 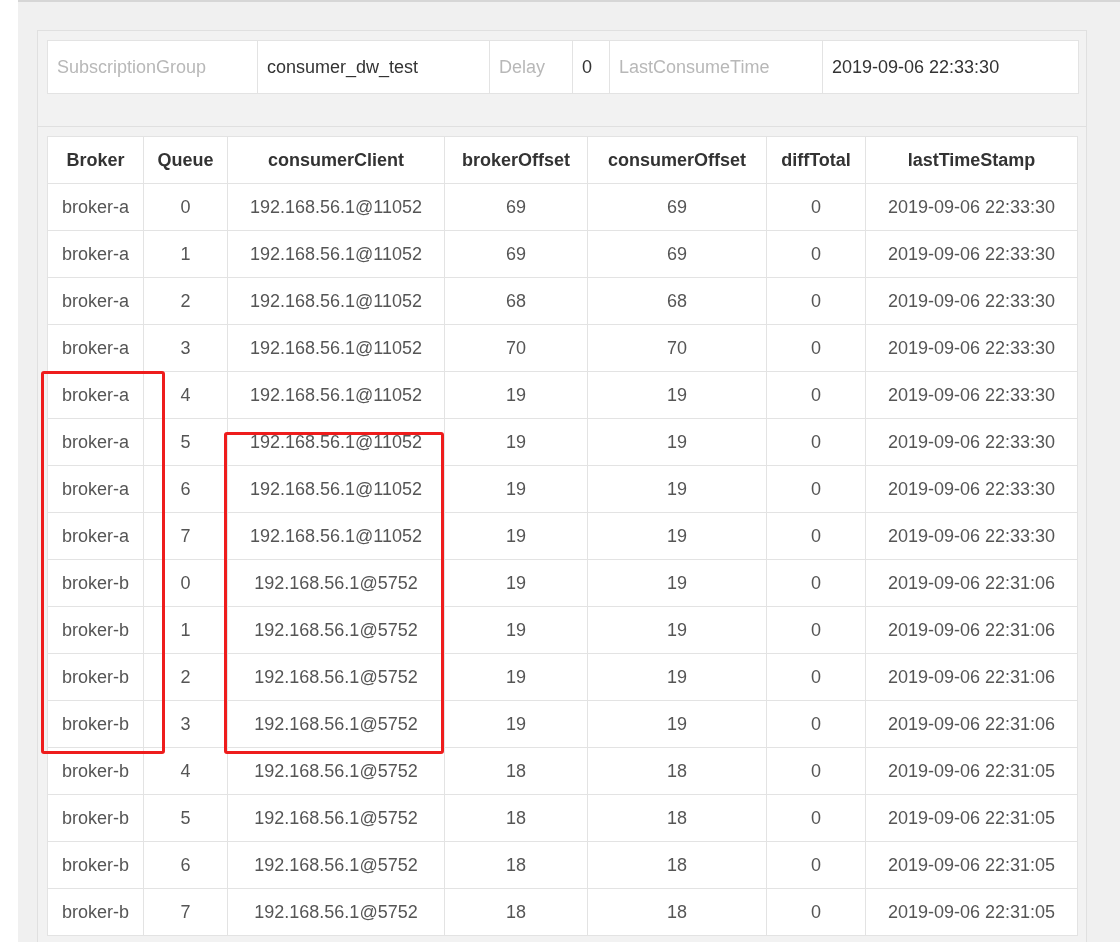 What do you see at coordinates (516, 160) in the screenshot?
I see `column-header: brokerOffset` at bounding box center [516, 160].